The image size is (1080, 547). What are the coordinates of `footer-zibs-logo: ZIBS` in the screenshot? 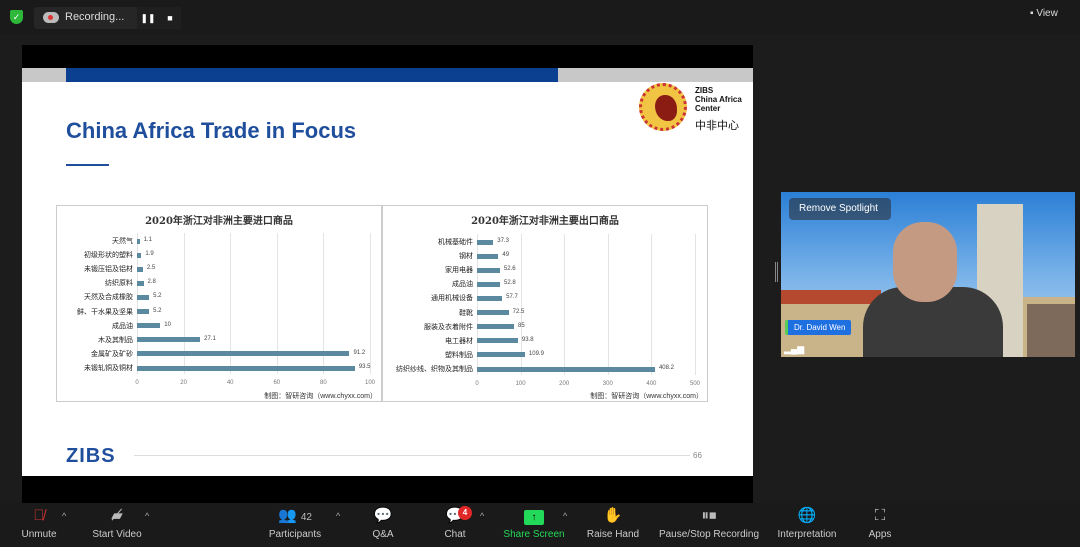 It's located at (91, 456).